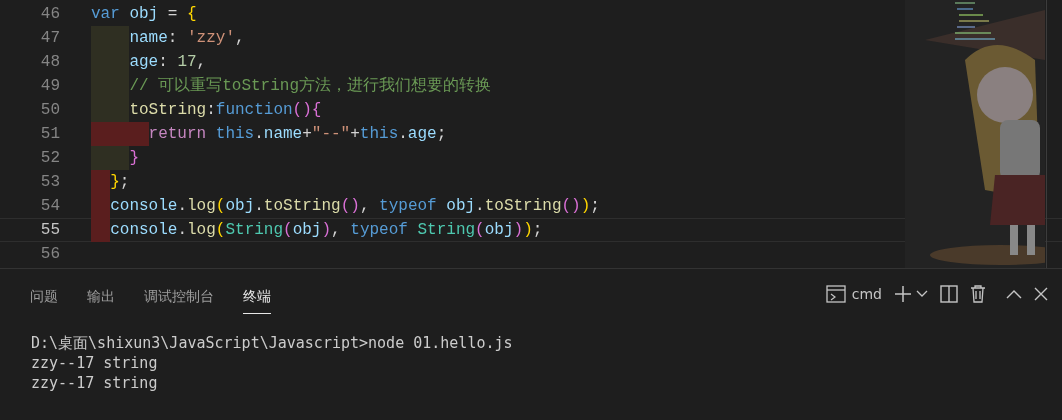 This screenshot has width=1062, height=420. What do you see at coordinates (49, 206) in the screenshot?
I see `line-number: 54` at bounding box center [49, 206].